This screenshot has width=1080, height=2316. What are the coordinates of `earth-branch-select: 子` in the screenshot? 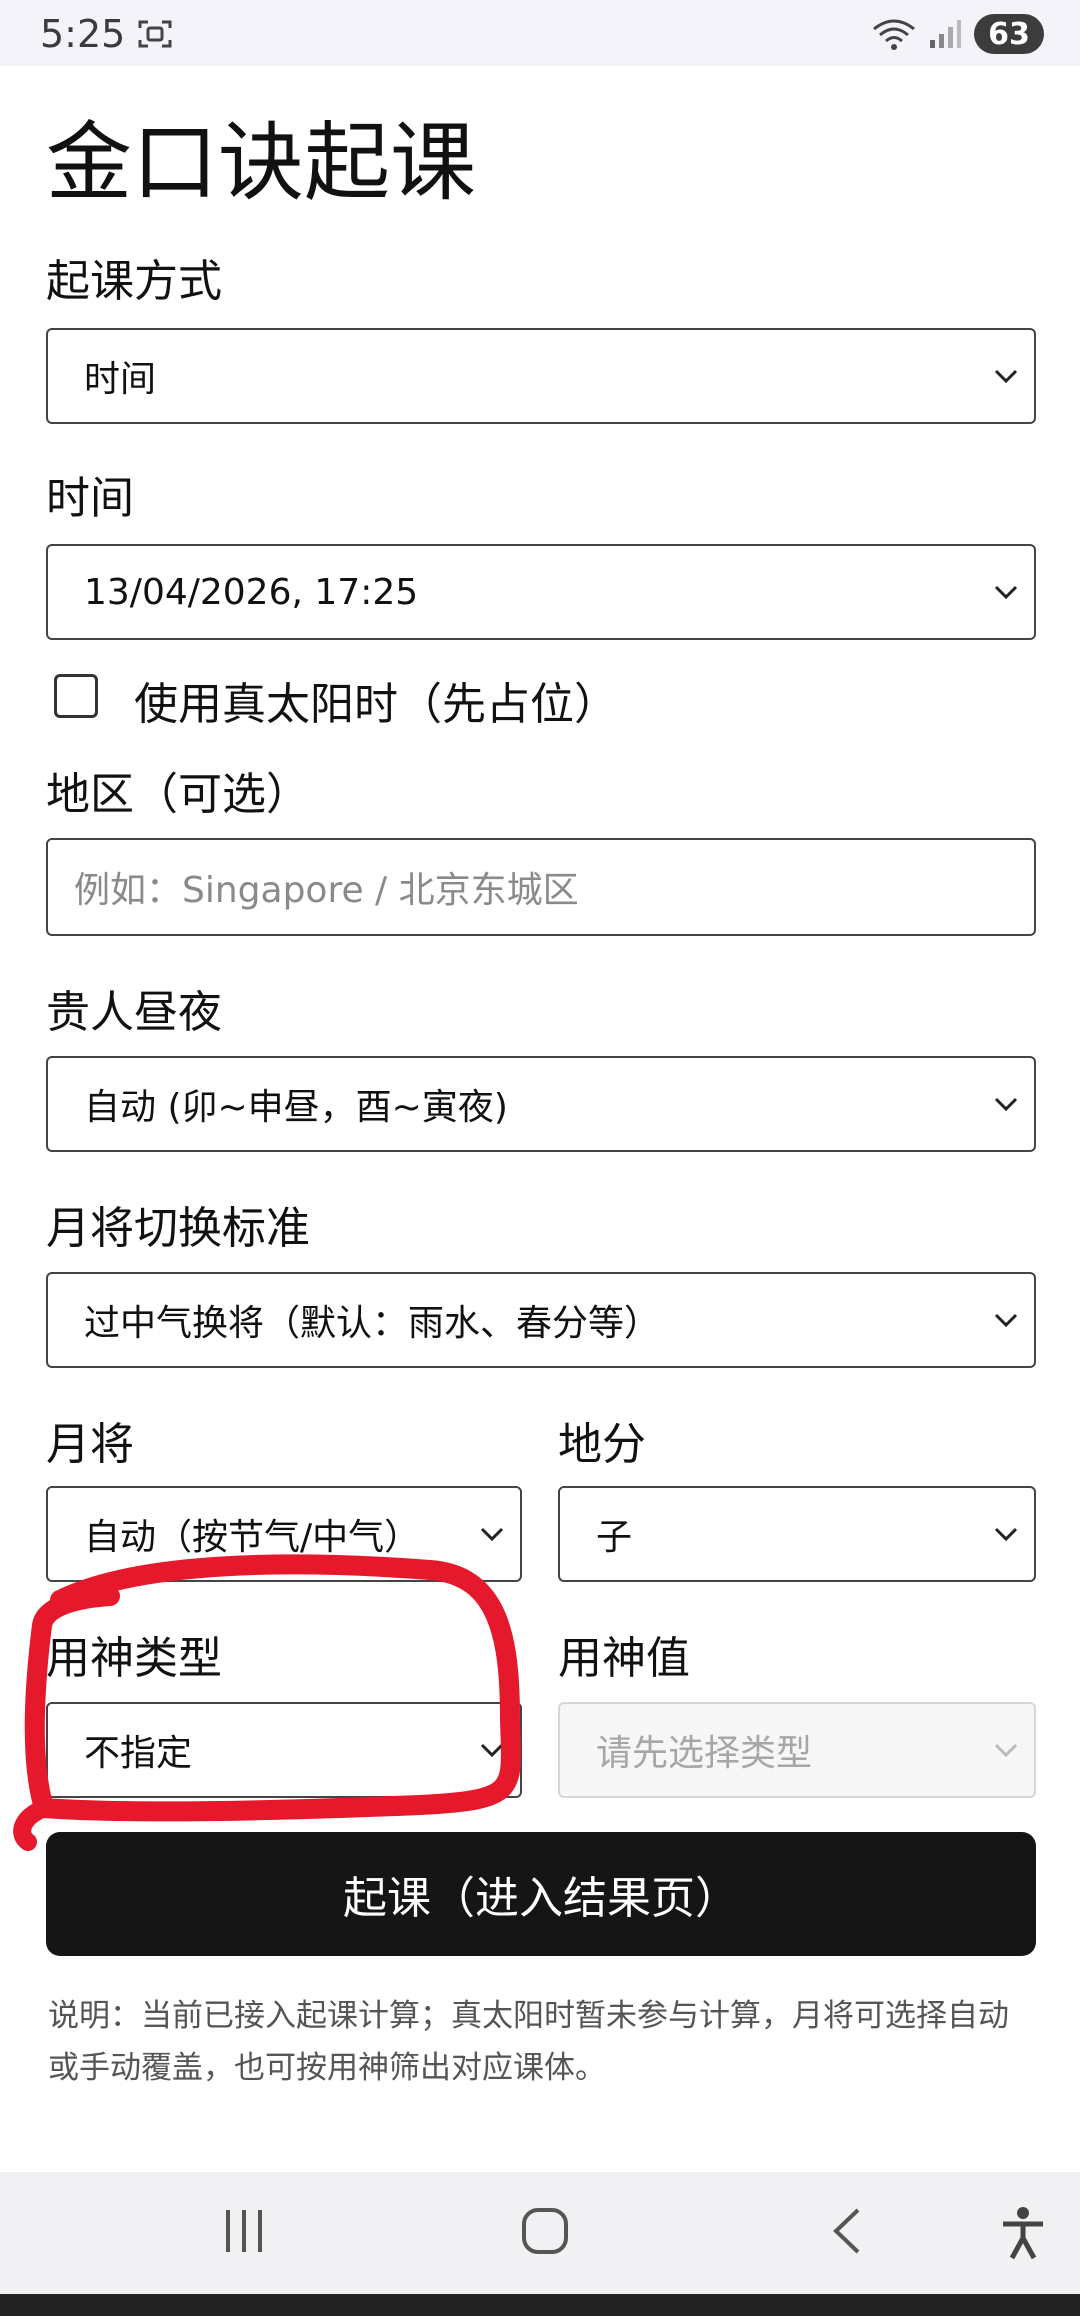 It's located at (797, 1534).